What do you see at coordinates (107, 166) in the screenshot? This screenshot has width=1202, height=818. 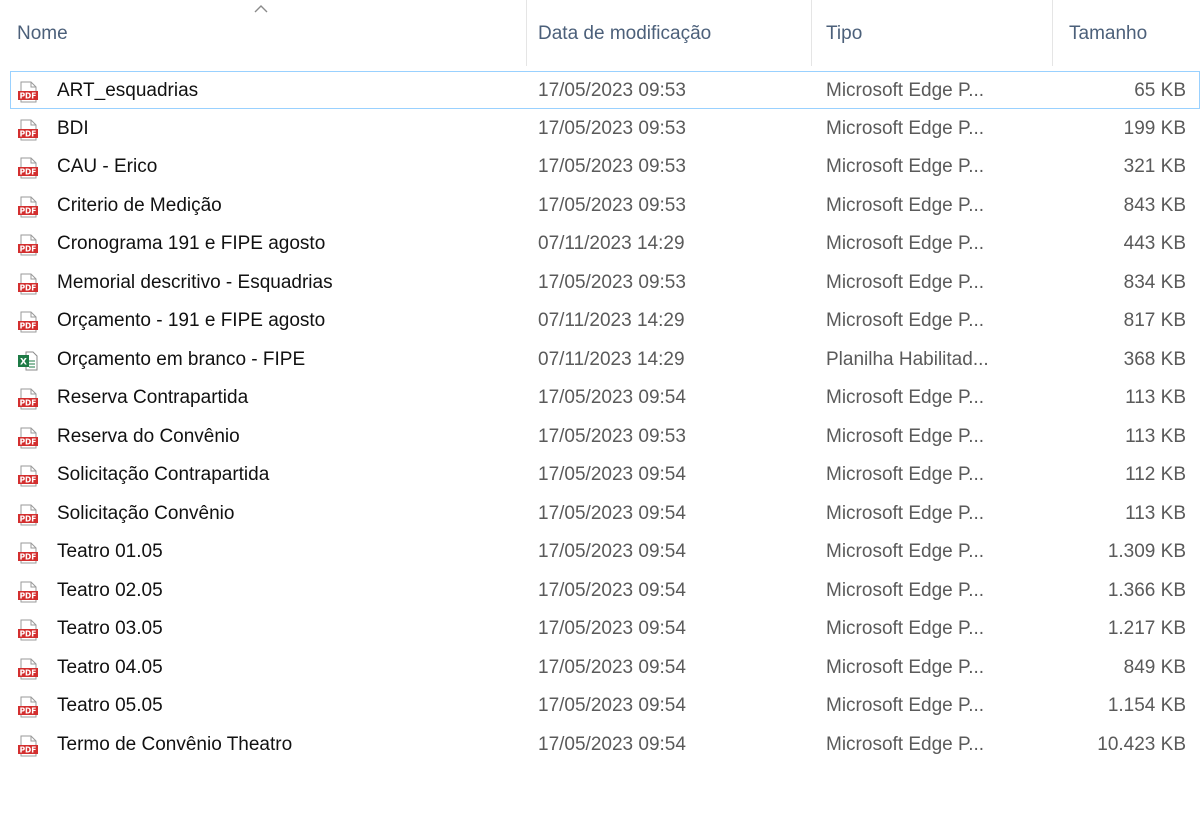 I see `file-name: CAU - Erico` at bounding box center [107, 166].